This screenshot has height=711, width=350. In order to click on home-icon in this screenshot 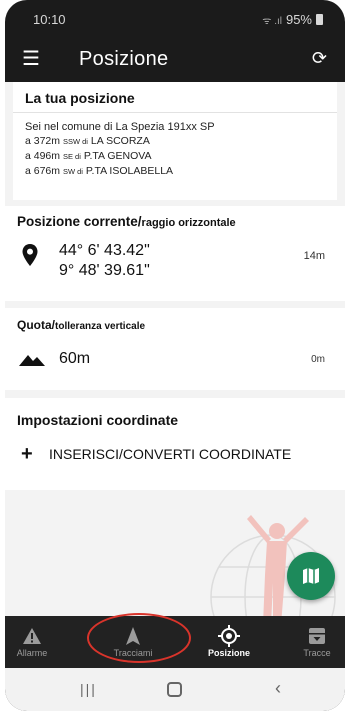, I will do `click(174, 689)`.